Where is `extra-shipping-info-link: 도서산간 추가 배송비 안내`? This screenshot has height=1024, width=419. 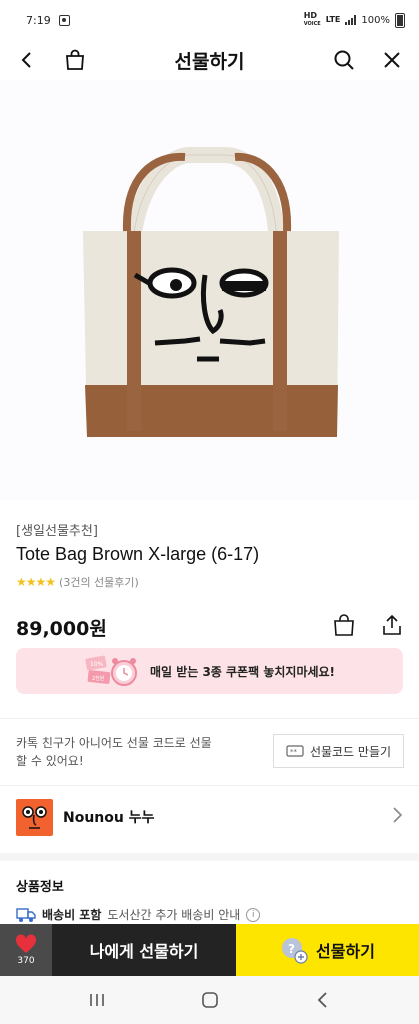 extra-shipping-info-link: 도서산간 추가 배송비 안내 is located at coordinates (173, 914).